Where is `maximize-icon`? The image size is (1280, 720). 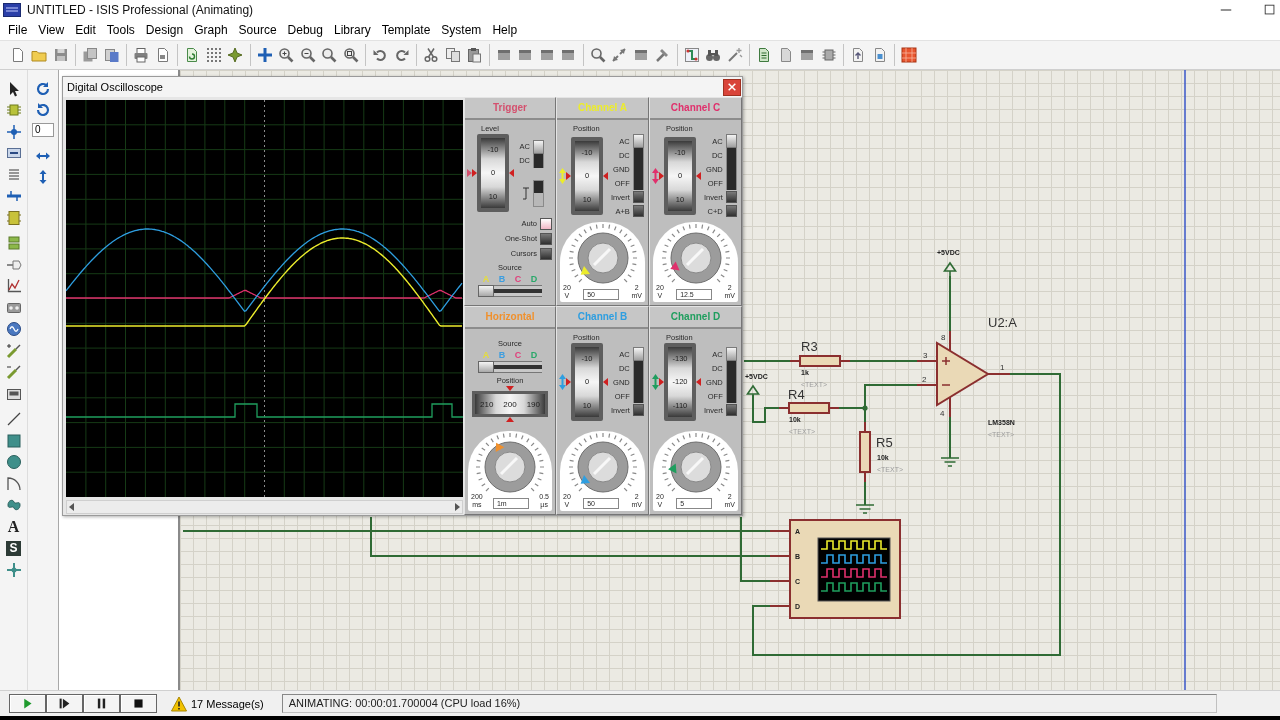
maximize-icon is located at coordinates (1270, 10).